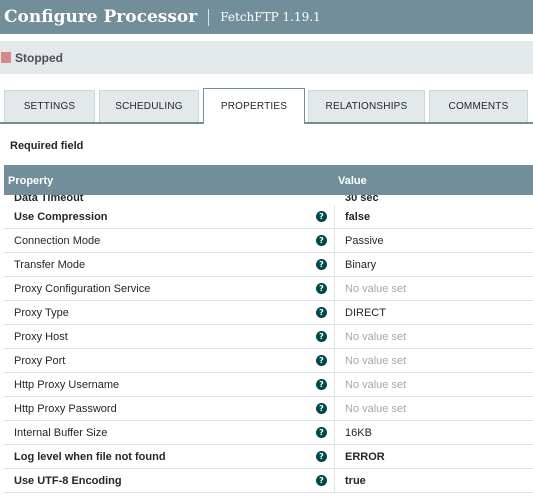 The width and height of the screenshot is (533, 500). What do you see at coordinates (268, 433) in the screenshot?
I see `table-row: Internal Buffer Size? 16KB` at bounding box center [268, 433].